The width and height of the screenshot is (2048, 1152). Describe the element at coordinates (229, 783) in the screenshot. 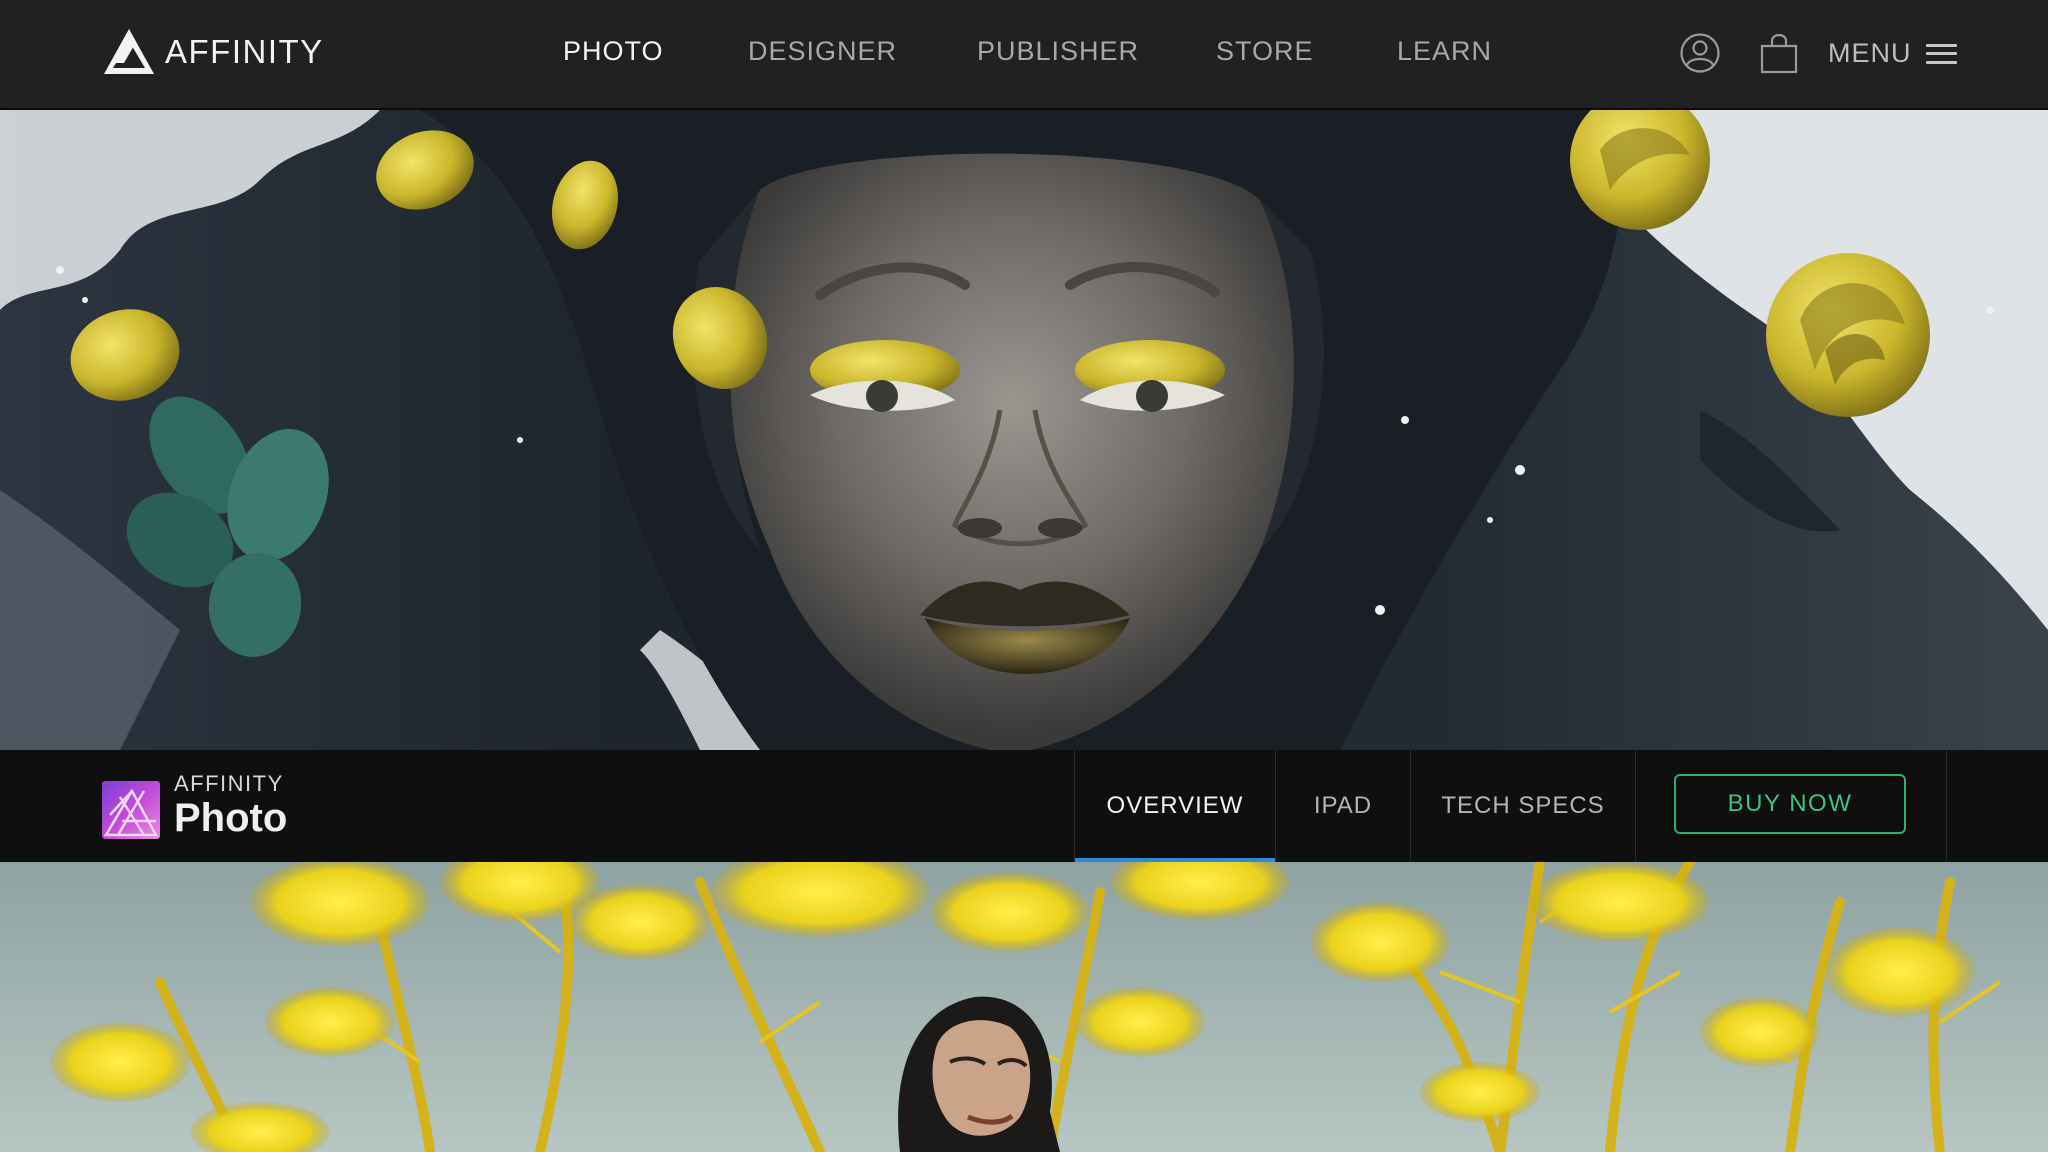

I see `product-brand: AFFINITY` at that location.